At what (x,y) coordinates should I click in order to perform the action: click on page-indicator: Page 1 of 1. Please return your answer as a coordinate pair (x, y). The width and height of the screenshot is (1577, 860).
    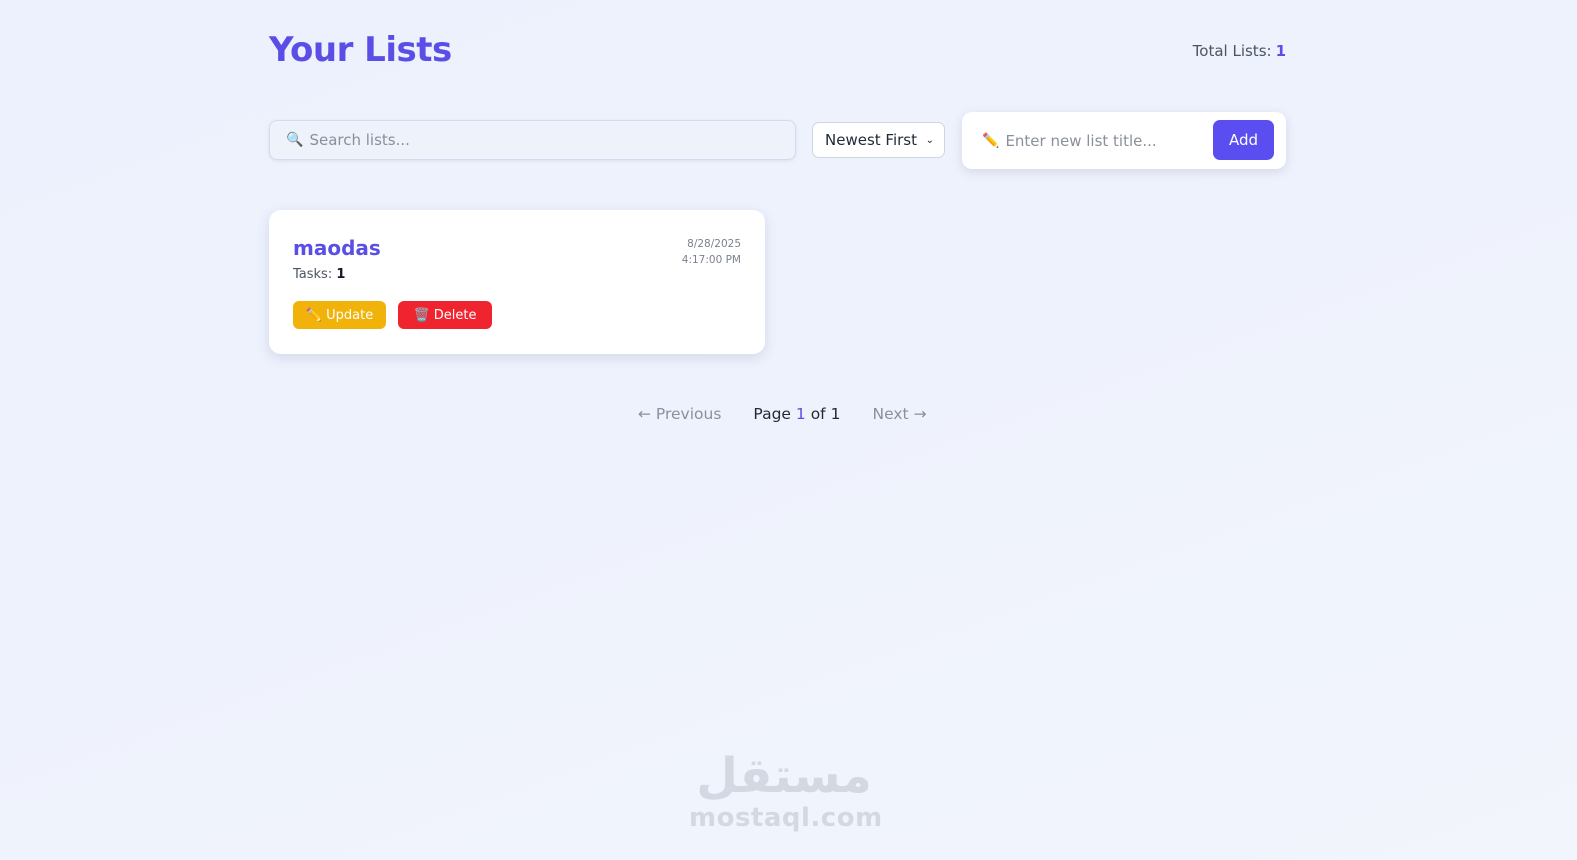
    Looking at the image, I should click on (796, 414).